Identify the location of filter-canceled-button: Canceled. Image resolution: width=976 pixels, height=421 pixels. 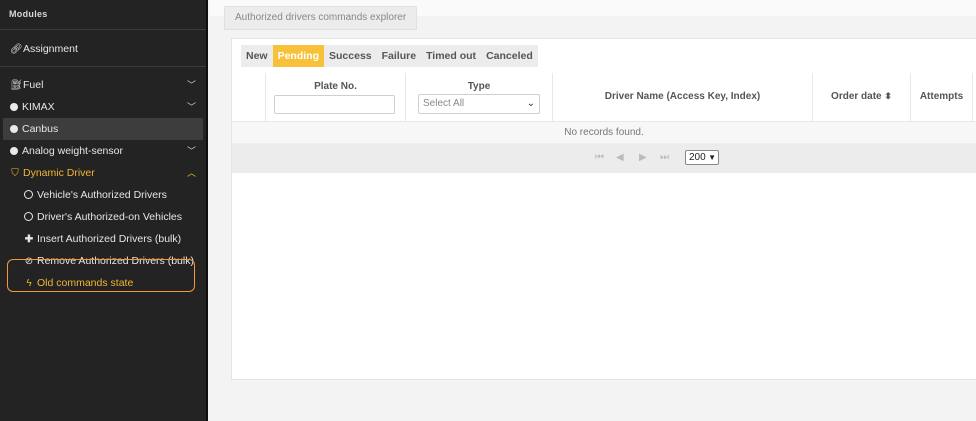
(509, 56).